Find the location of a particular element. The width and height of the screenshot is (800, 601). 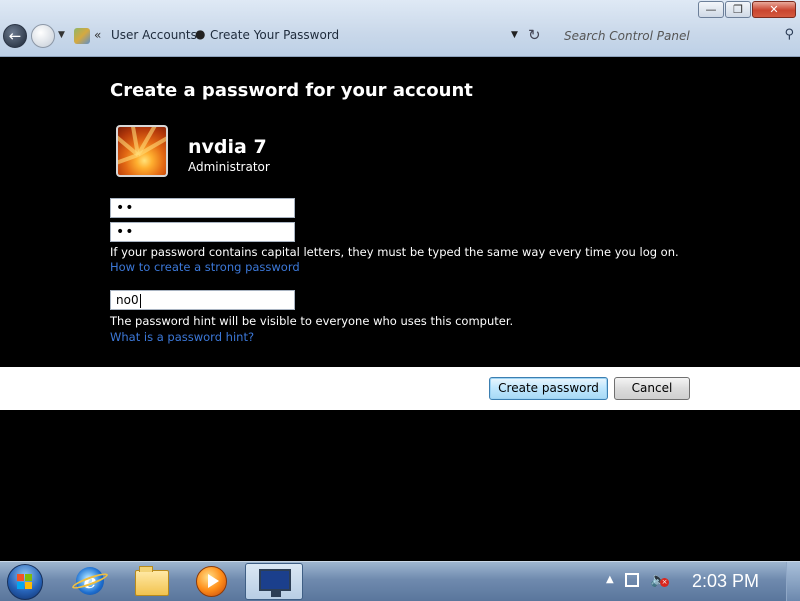

user-avatar is located at coordinates (142, 151).